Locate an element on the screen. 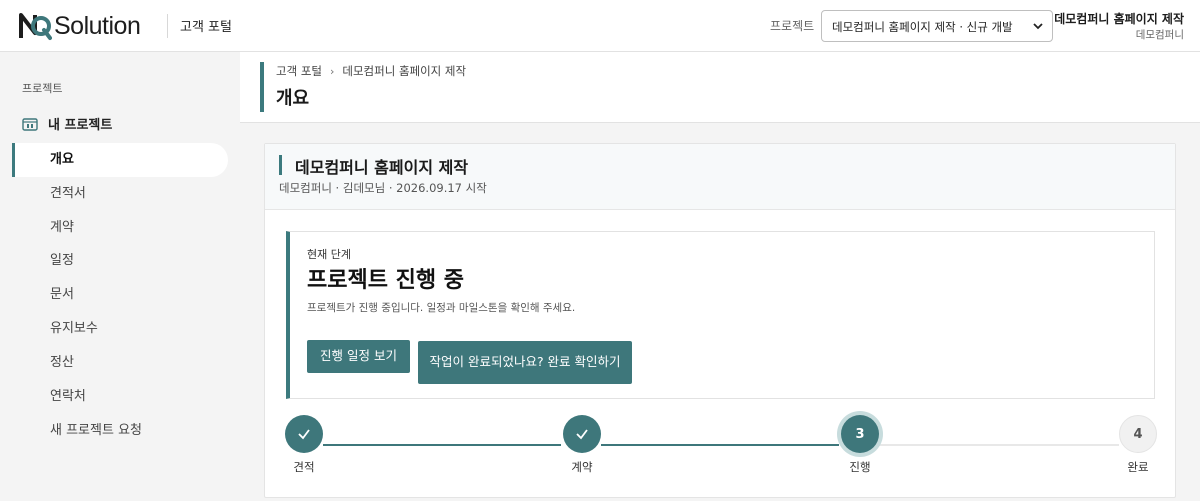  logo: Solution is located at coordinates (79, 26).